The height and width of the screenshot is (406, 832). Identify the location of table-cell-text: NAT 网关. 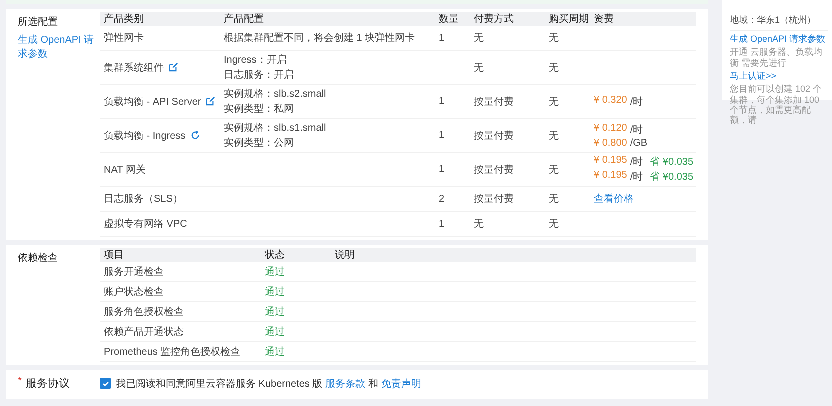
(125, 170).